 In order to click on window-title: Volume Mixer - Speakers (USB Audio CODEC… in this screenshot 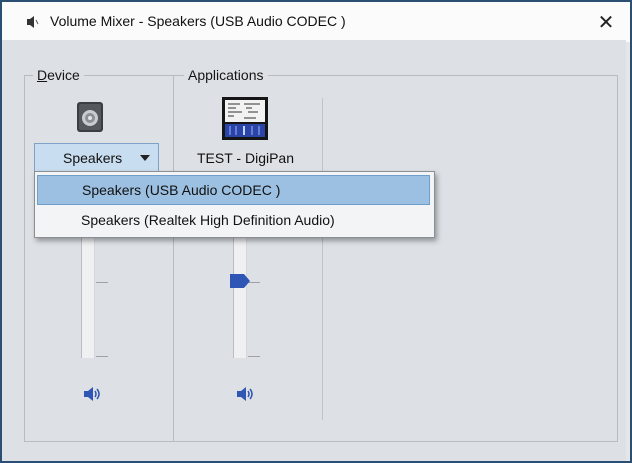, I will do `click(198, 21)`.